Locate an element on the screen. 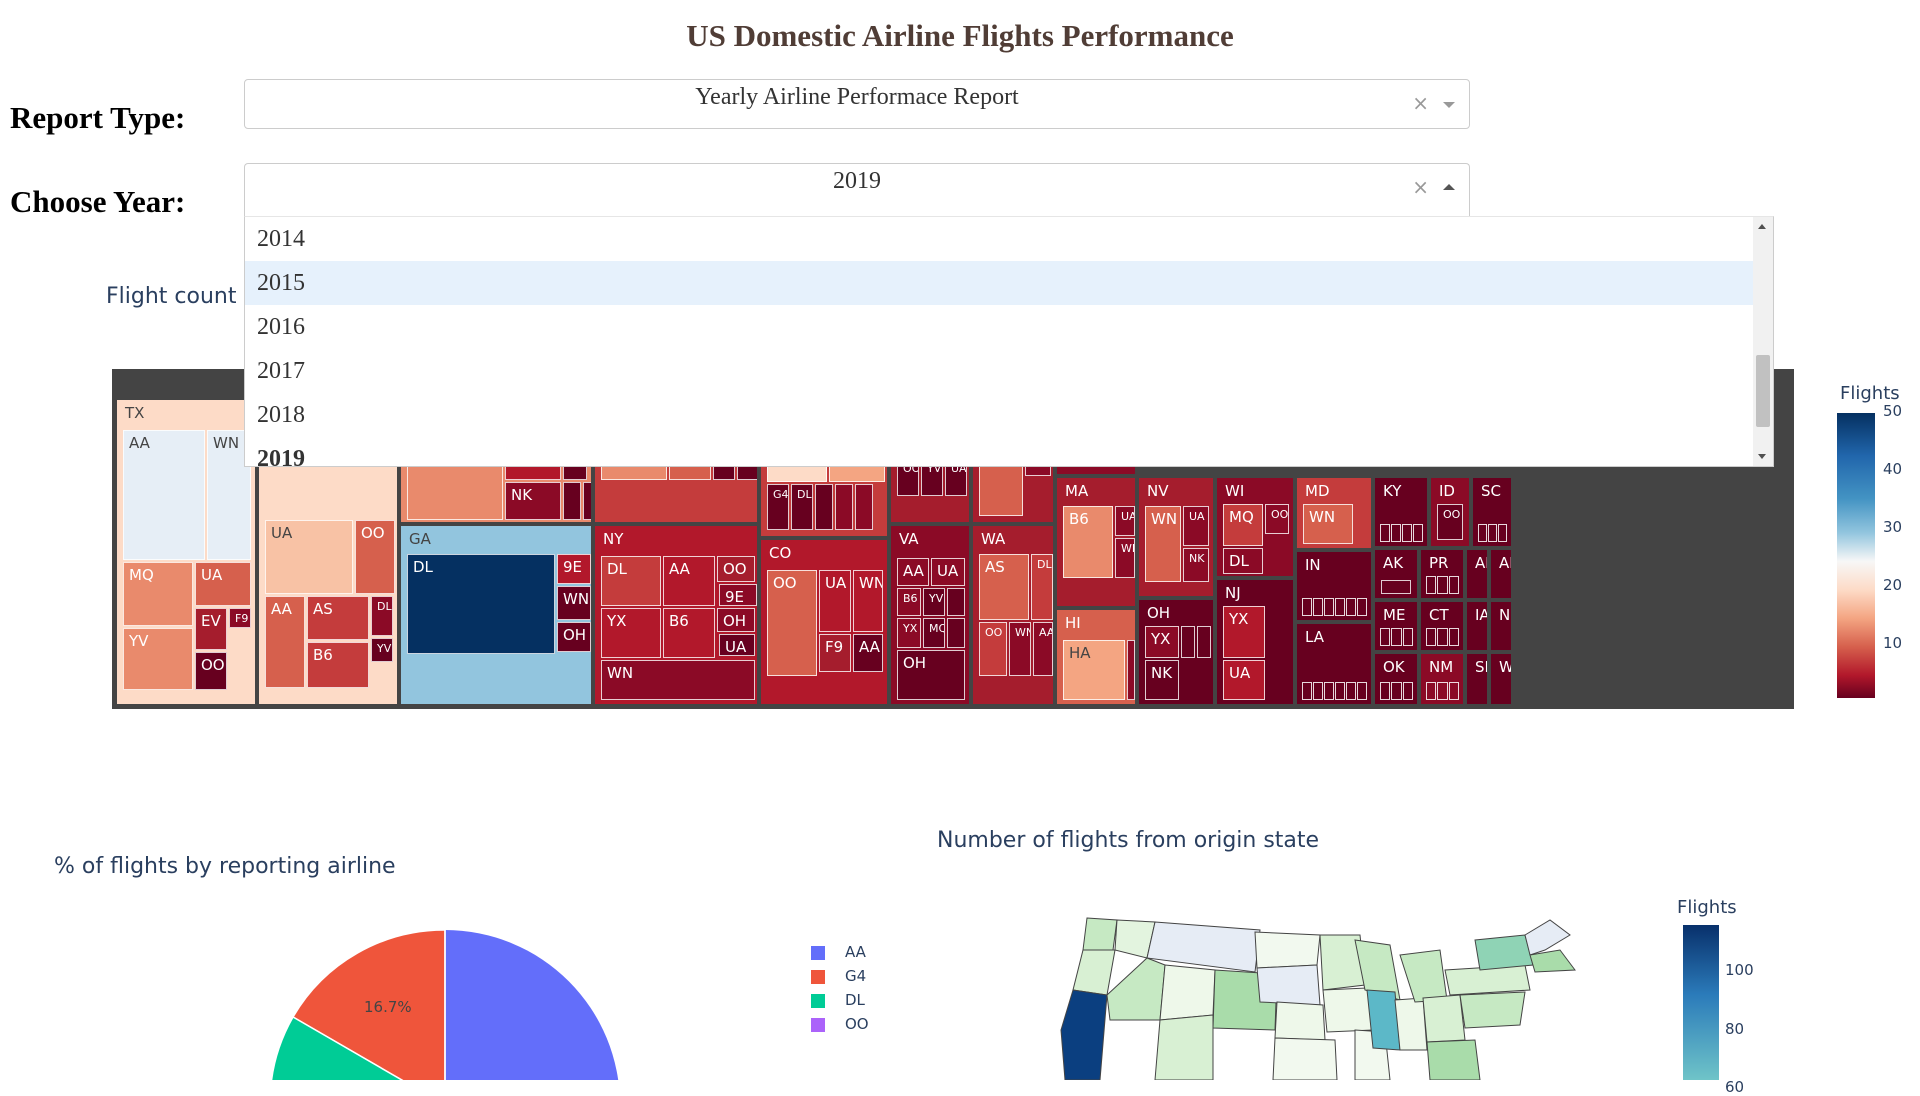  treemap-airline-tile: HA is located at coordinates (1094, 670).